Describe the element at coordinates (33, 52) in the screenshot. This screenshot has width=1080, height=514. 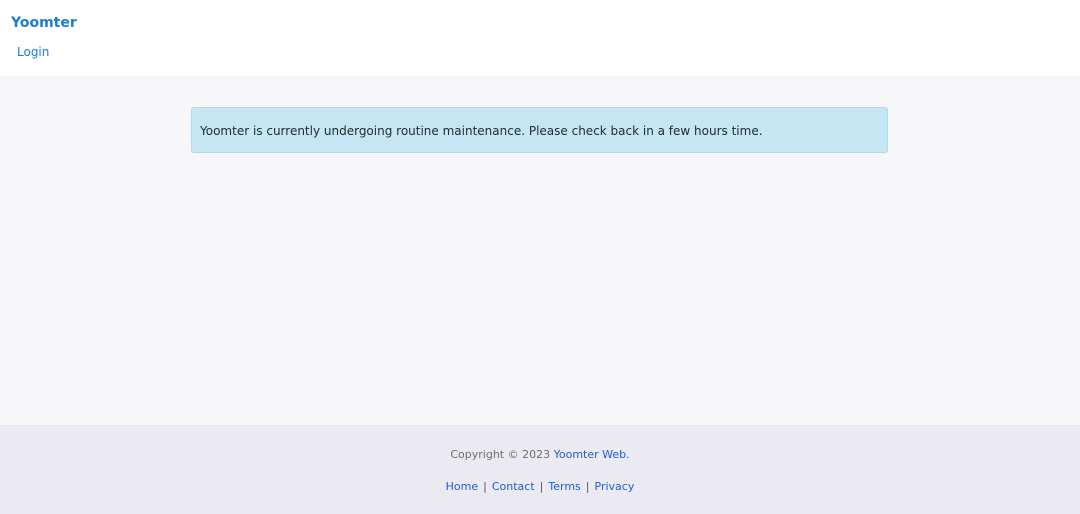
I see `login-link: Login` at that location.